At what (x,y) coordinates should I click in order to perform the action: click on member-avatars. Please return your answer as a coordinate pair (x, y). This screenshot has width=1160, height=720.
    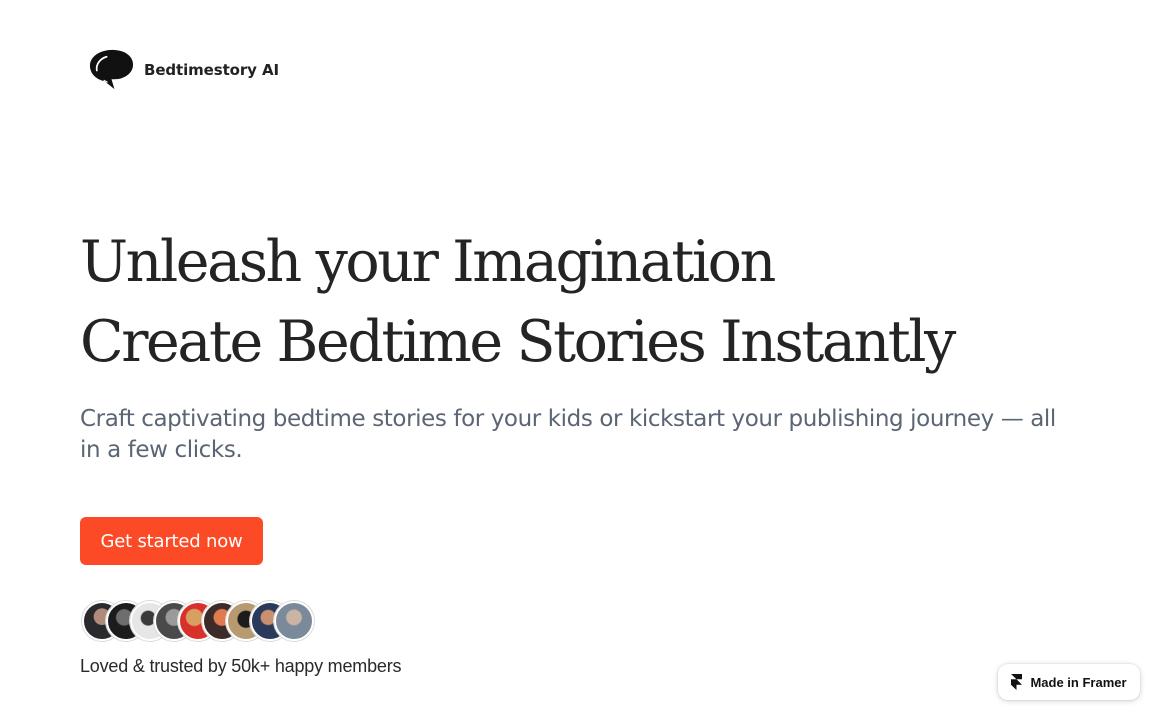
    Looking at the image, I should click on (197, 621).